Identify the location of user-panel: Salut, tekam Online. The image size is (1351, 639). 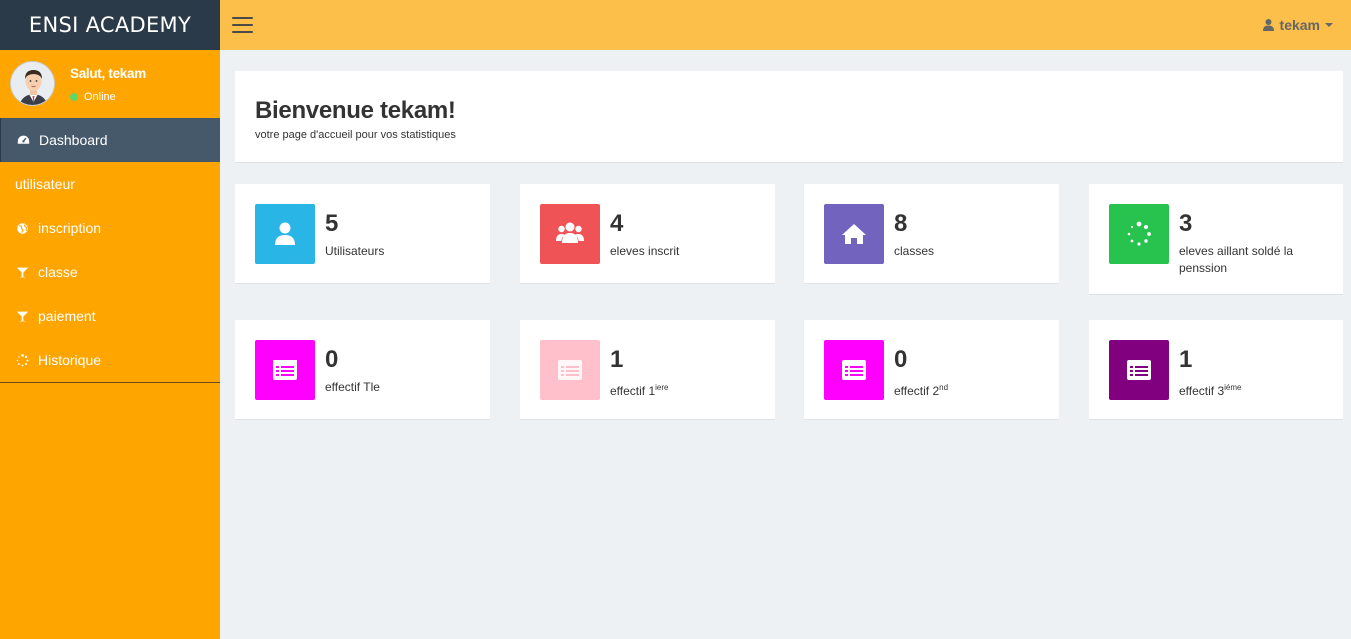
(110, 84).